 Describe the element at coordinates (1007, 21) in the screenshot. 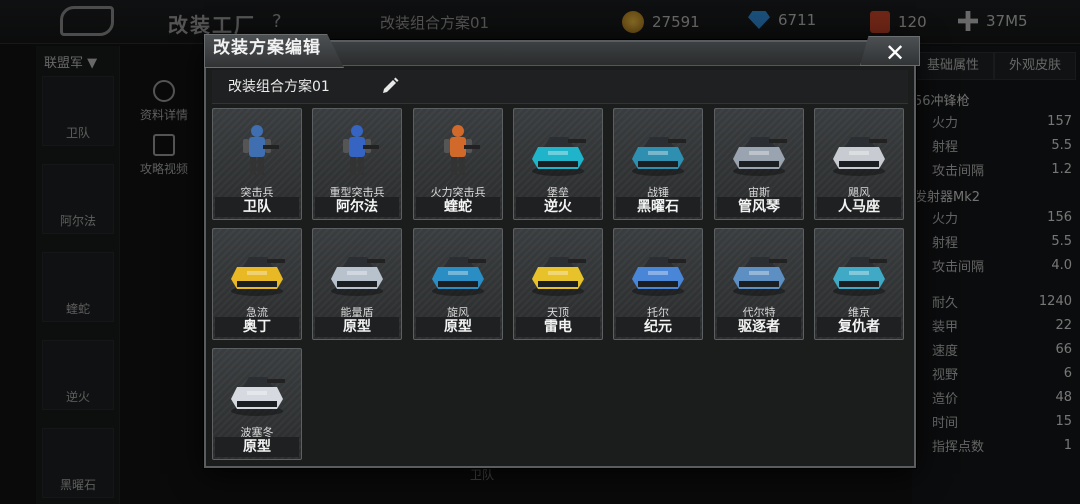

I see `add-value: 37M5` at that location.